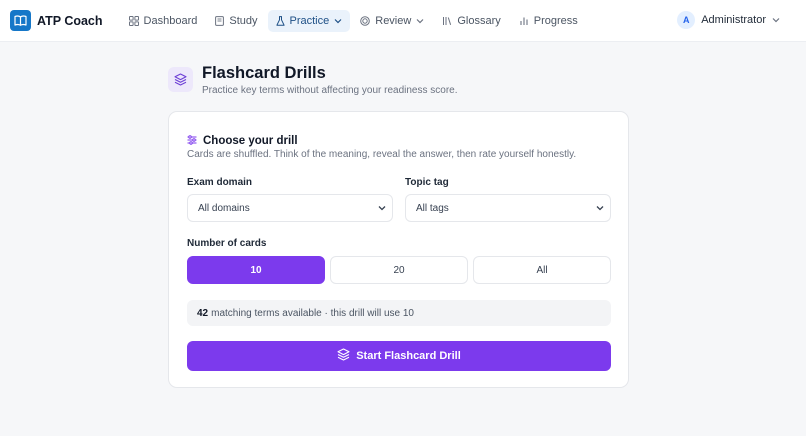 The image size is (806, 436). Describe the element at coordinates (555, 20) in the screenshot. I see `nav-label: Progress` at that location.